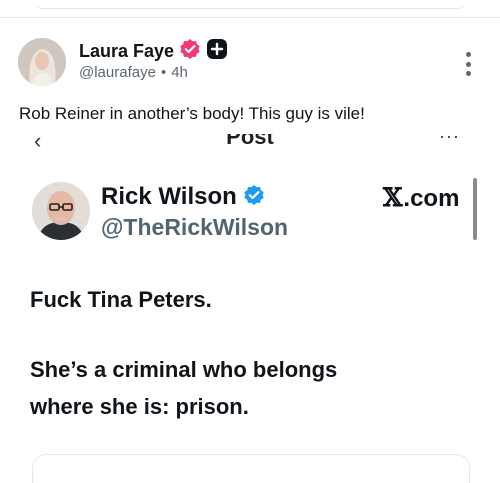 This screenshot has width=500, height=483. Describe the element at coordinates (431, 198) in the screenshot. I see `source-label: .com` at that location.